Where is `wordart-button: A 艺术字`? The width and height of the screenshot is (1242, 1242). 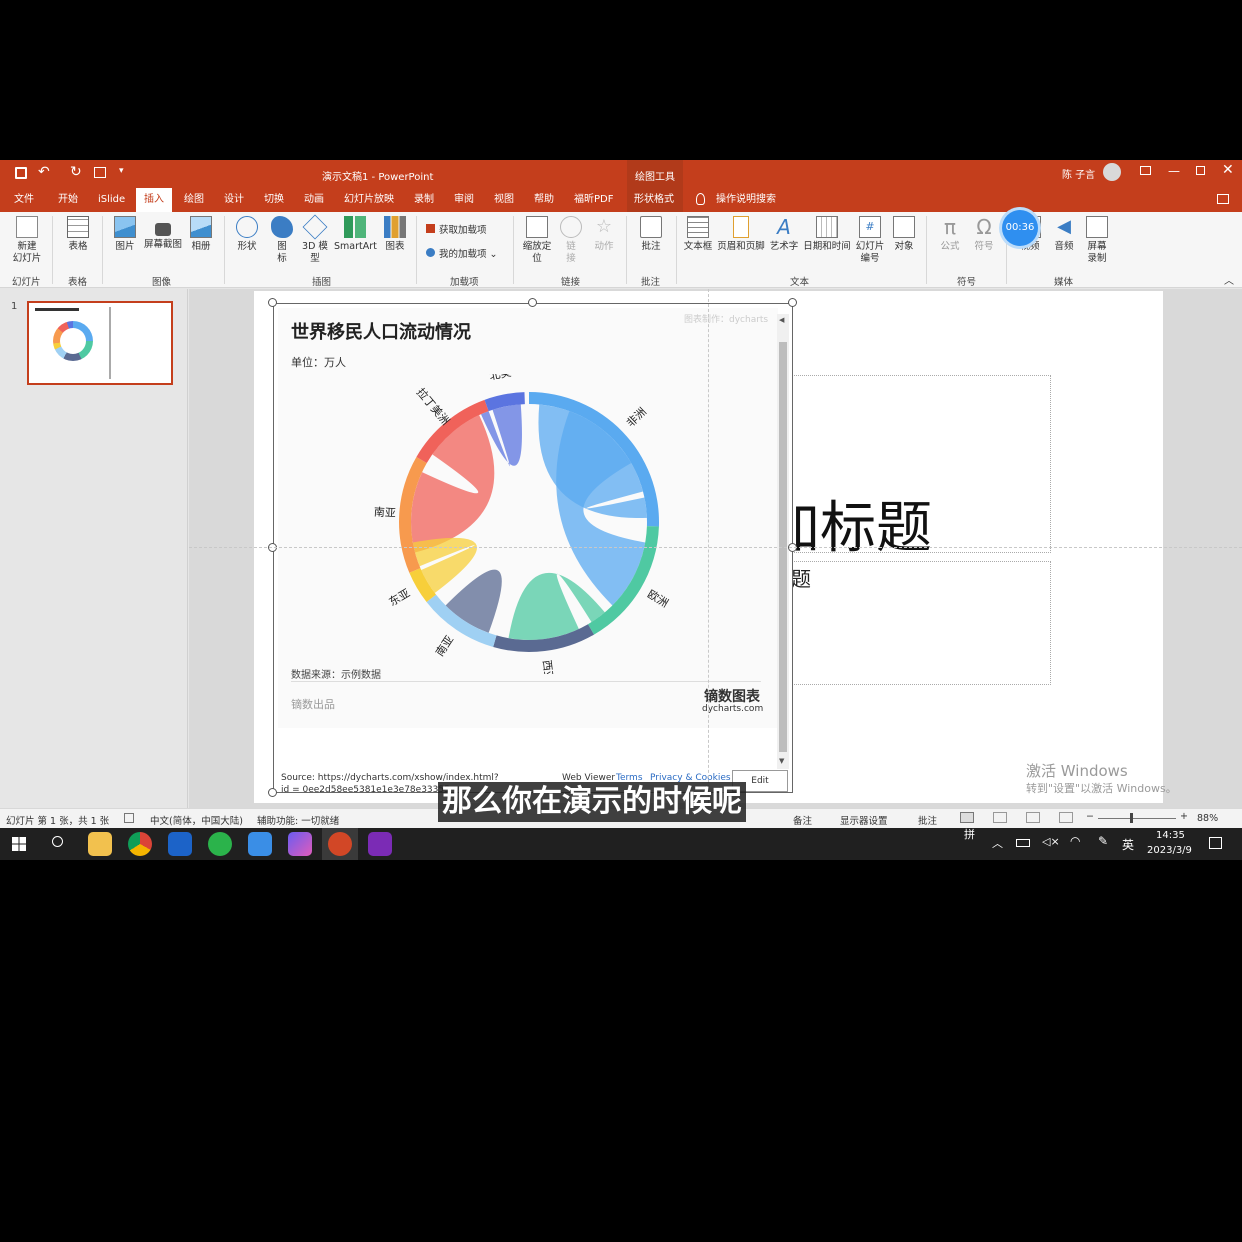 wordart-button: A 艺术字 is located at coordinates (784, 234).